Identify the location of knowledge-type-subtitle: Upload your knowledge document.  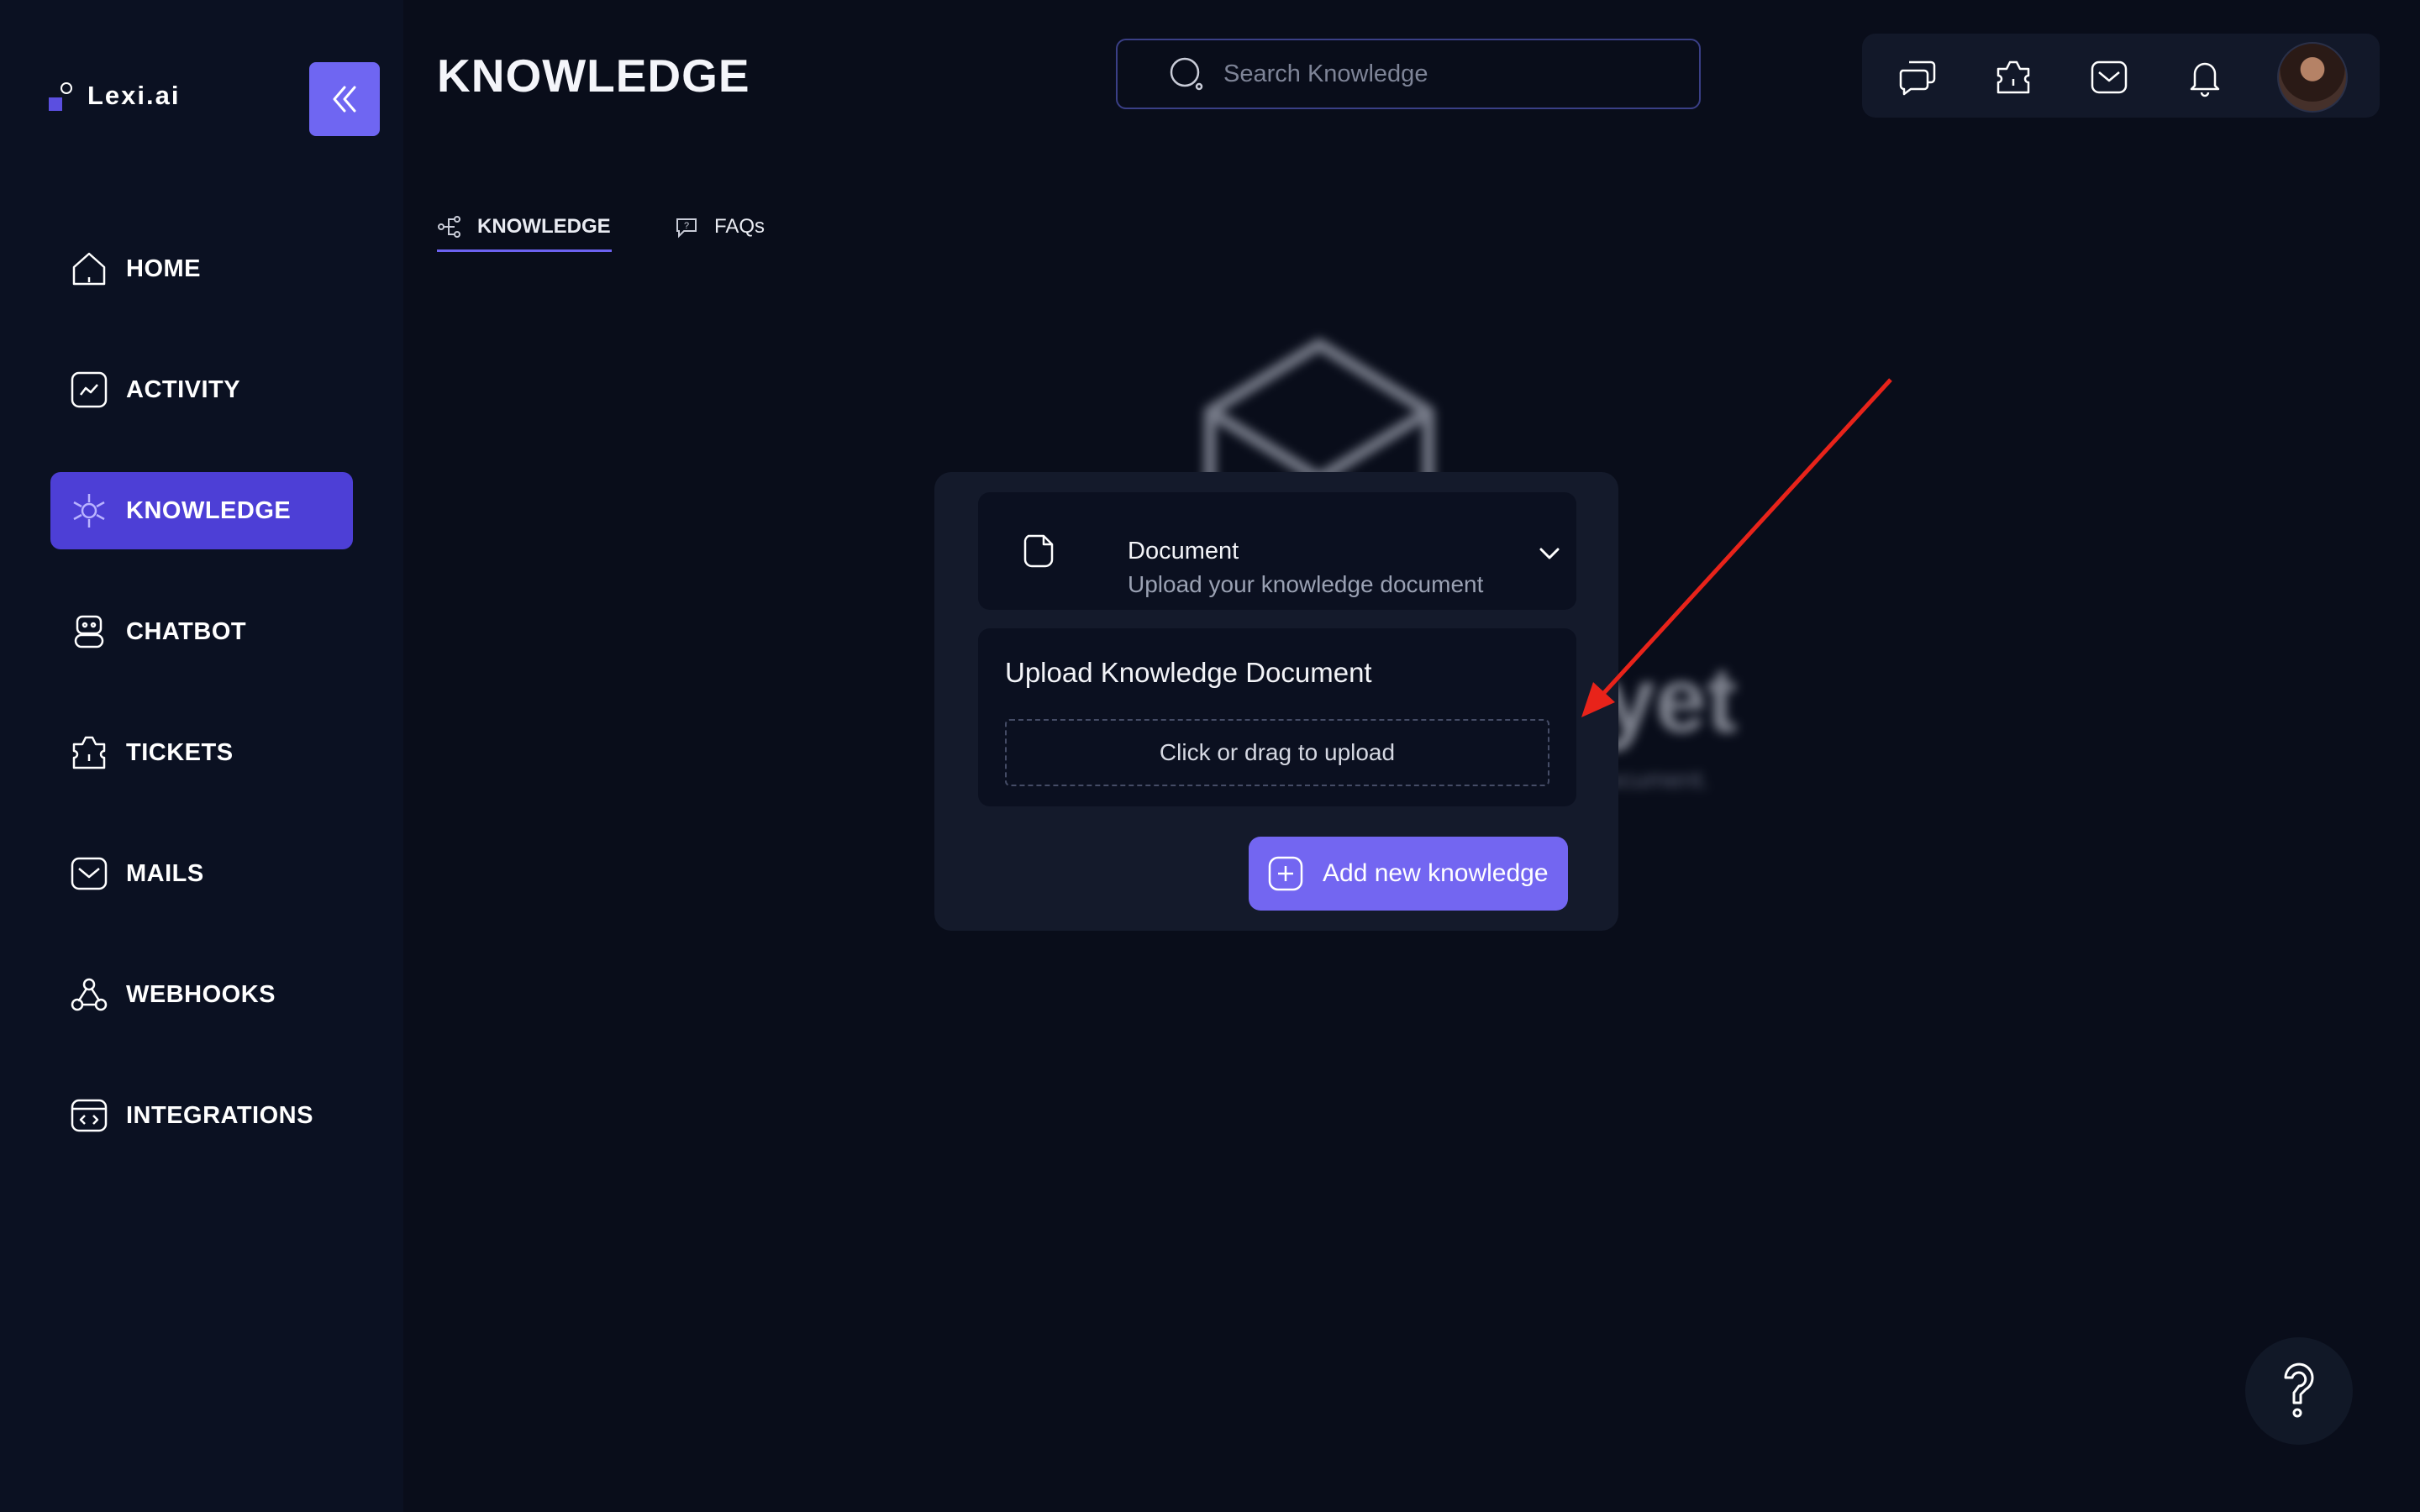
(1306, 584).